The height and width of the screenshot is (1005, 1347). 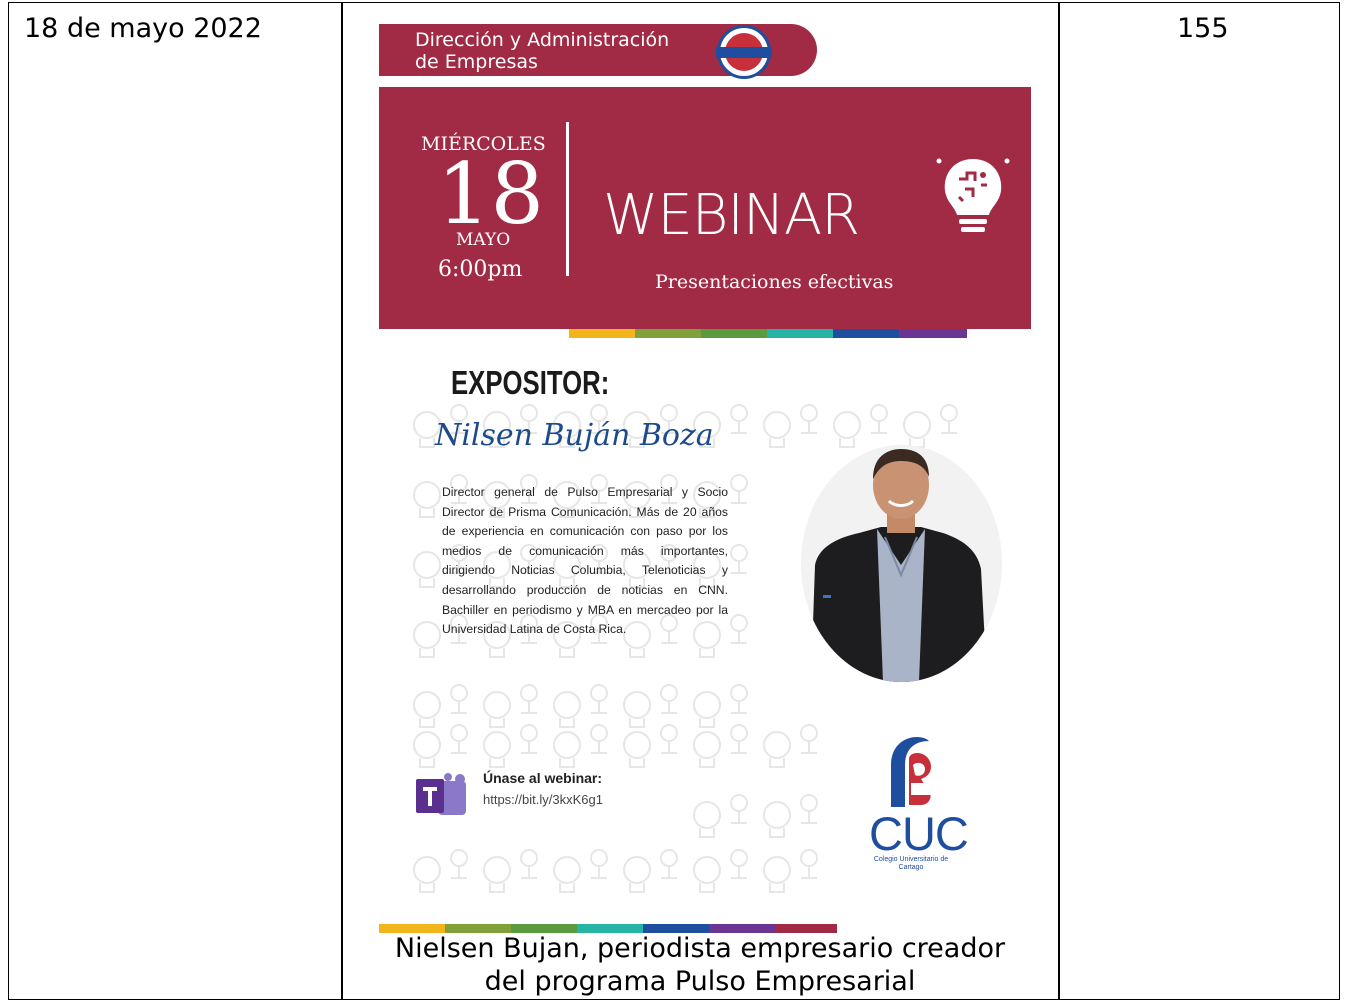 I want to click on event-type-title: WEBINAR, so click(x=731, y=215).